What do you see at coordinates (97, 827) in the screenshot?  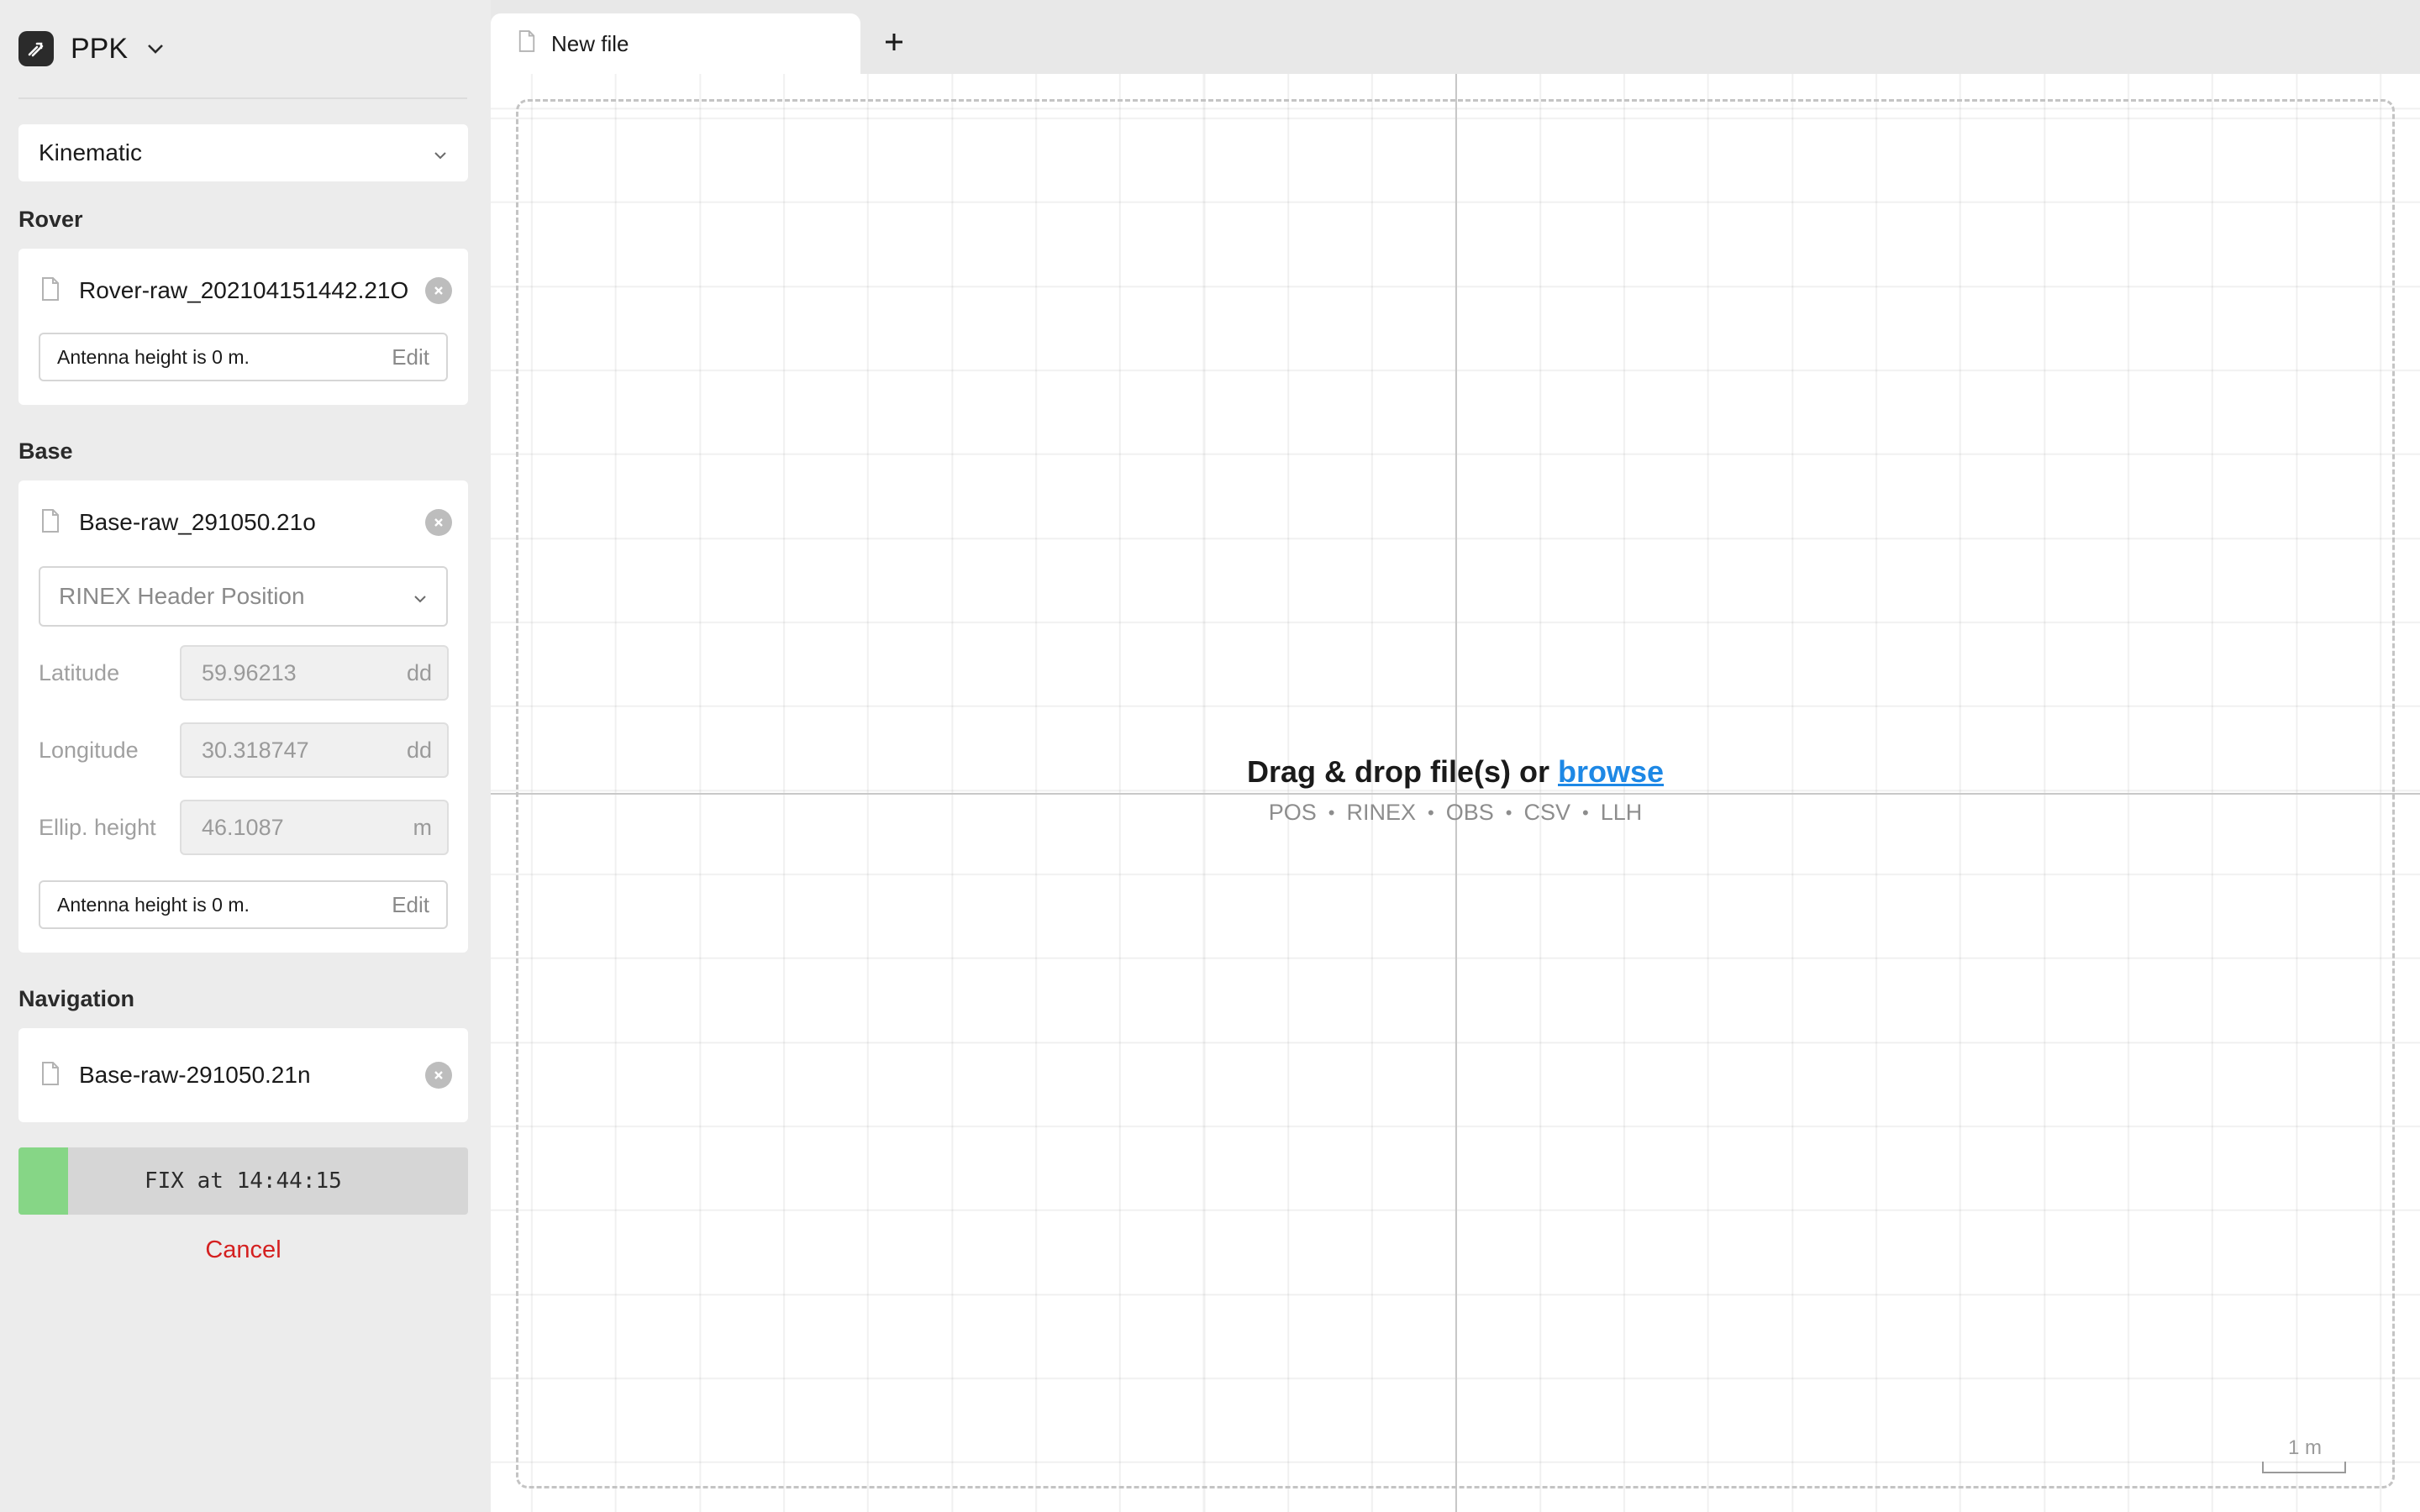 I see `ellip-height-label: Ellip. height` at bounding box center [97, 827].